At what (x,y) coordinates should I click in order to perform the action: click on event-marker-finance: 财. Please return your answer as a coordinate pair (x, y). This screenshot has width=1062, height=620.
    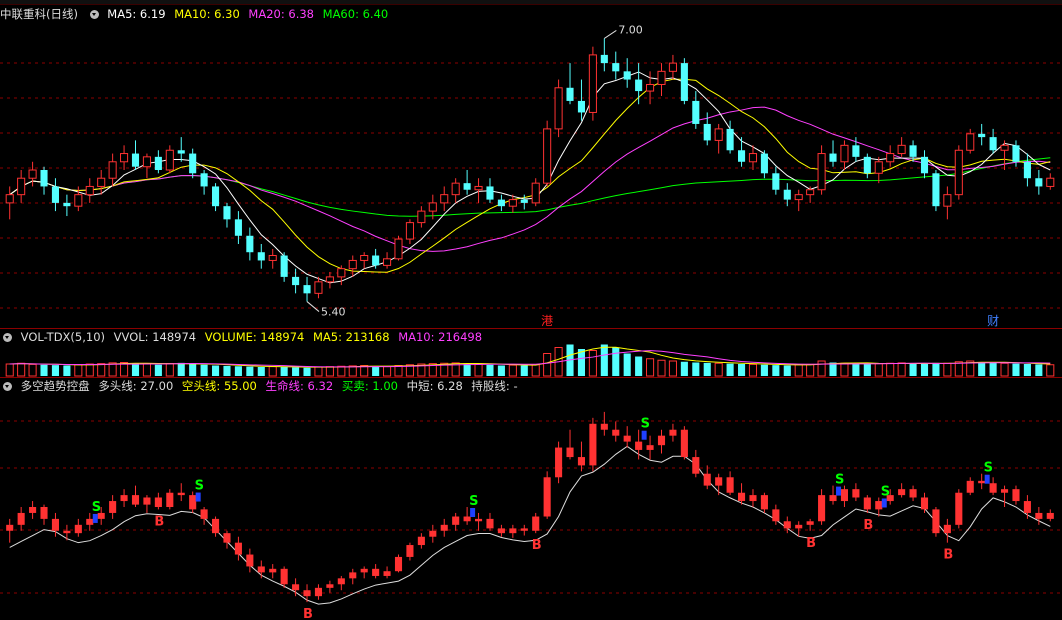
    Looking at the image, I should click on (993, 321).